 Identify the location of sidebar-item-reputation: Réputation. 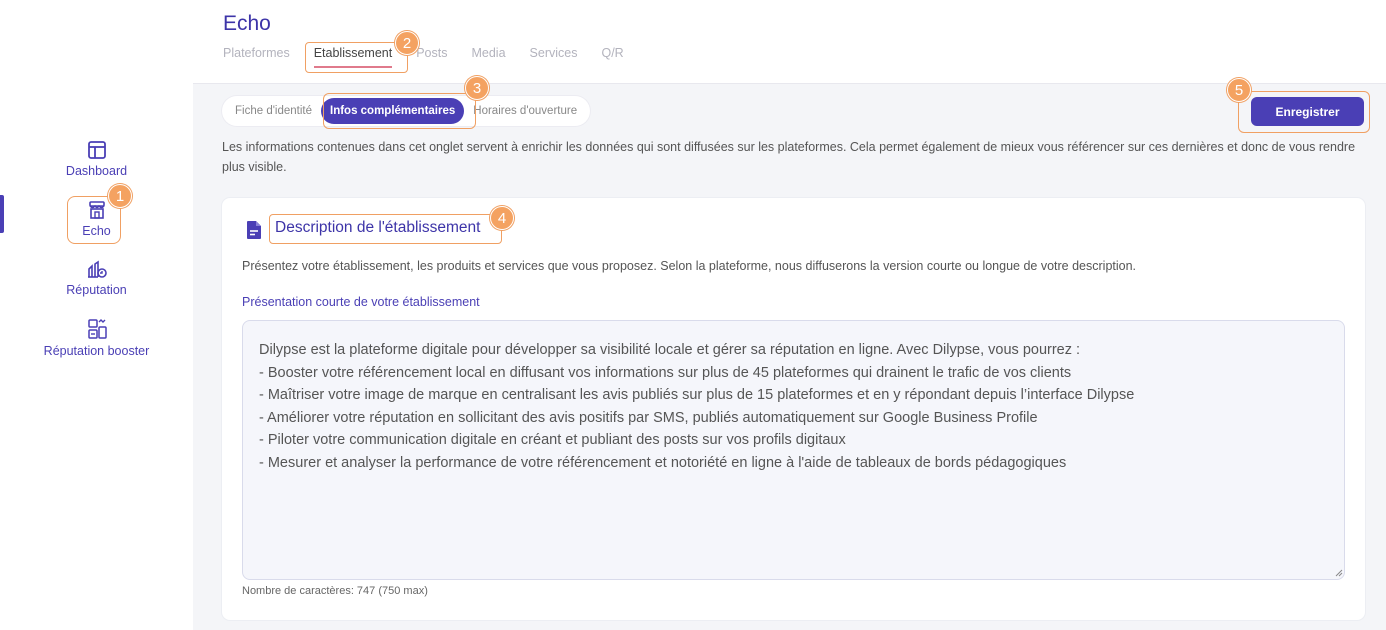
(96, 278).